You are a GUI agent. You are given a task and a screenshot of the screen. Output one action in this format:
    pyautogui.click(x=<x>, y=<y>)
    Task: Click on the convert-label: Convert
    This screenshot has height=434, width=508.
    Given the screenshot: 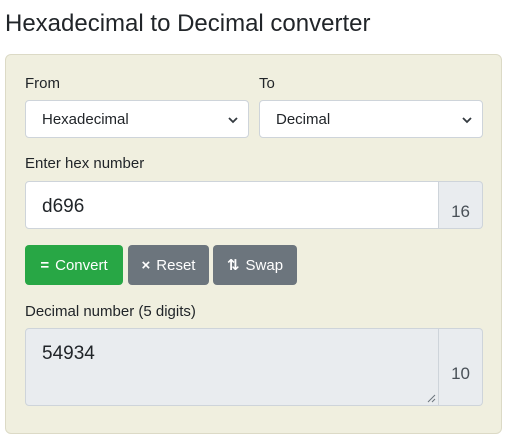 What is the action you would take?
    pyautogui.click(x=81, y=265)
    